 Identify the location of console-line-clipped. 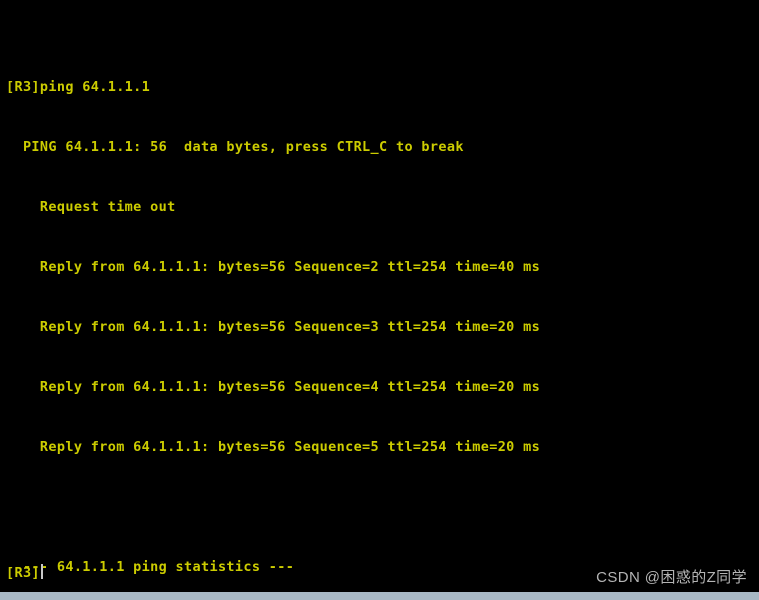
(273, 34).